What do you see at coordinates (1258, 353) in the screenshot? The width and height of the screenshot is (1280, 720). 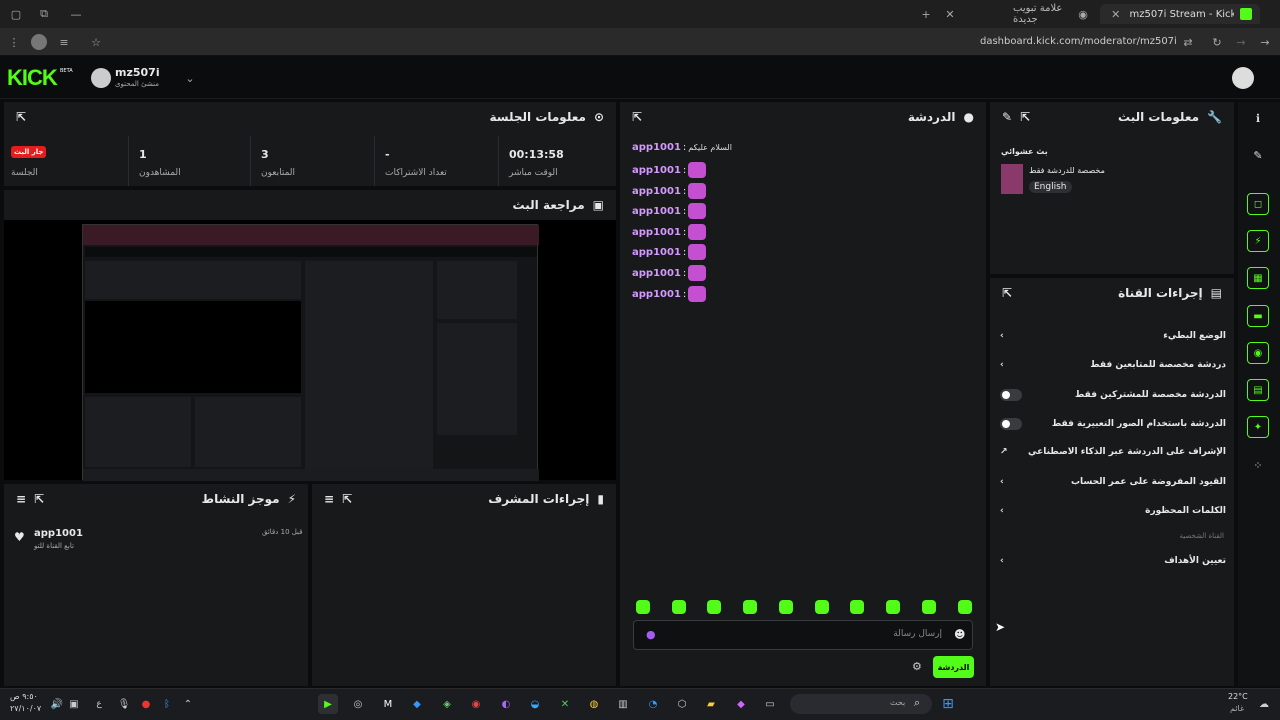 I see `broadcast-icon: ◉` at bounding box center [1258, 353].